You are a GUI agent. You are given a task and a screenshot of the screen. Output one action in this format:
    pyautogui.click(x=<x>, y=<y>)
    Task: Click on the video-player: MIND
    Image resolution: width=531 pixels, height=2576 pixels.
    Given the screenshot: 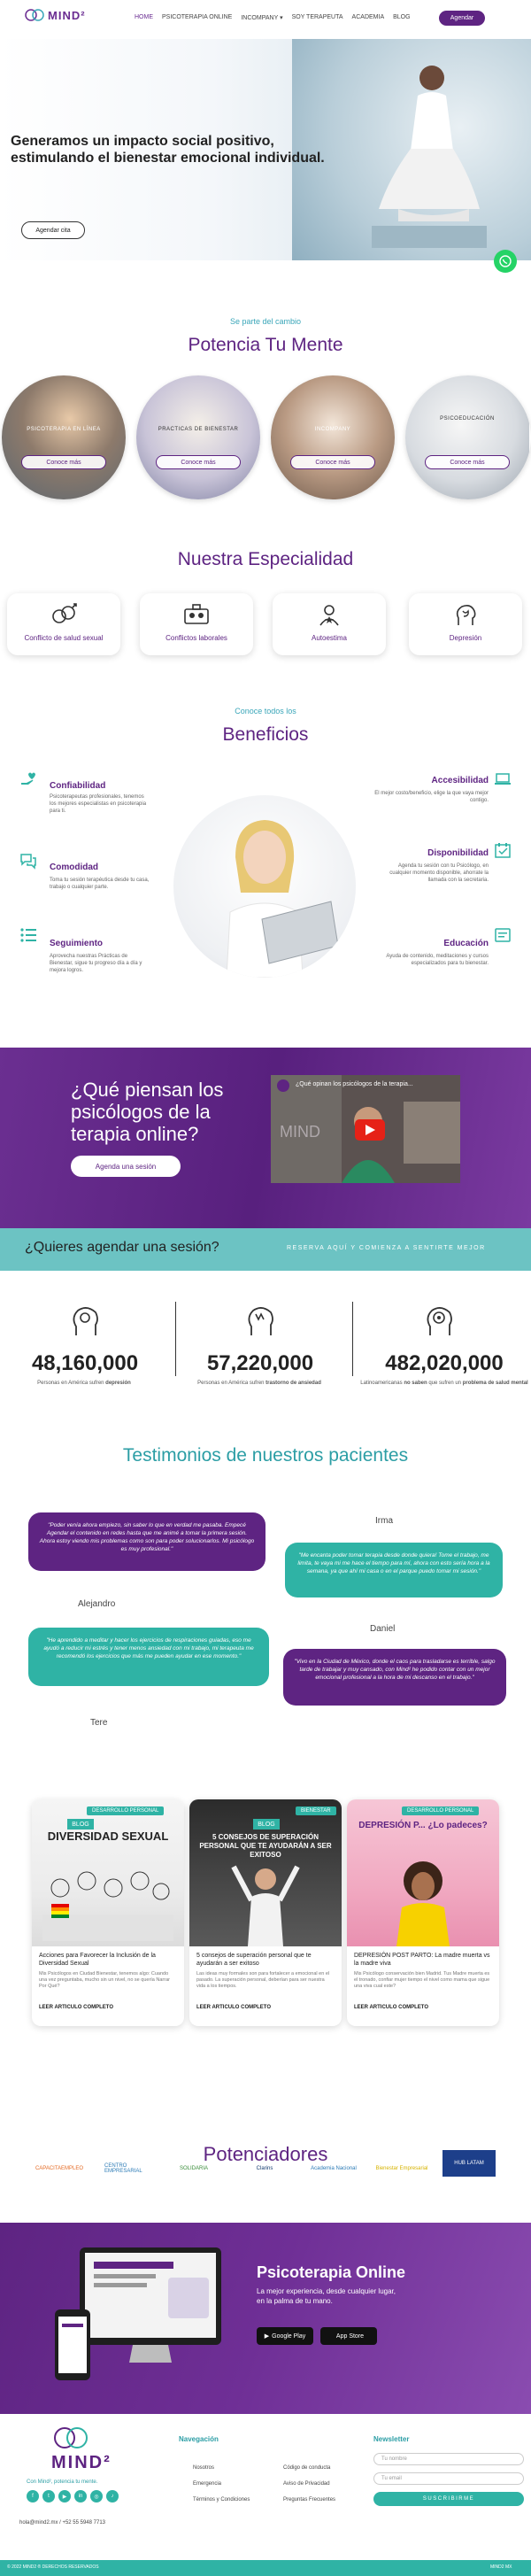 What is the action you would take?
    pyautogui.click(x=365, y=1129)
    